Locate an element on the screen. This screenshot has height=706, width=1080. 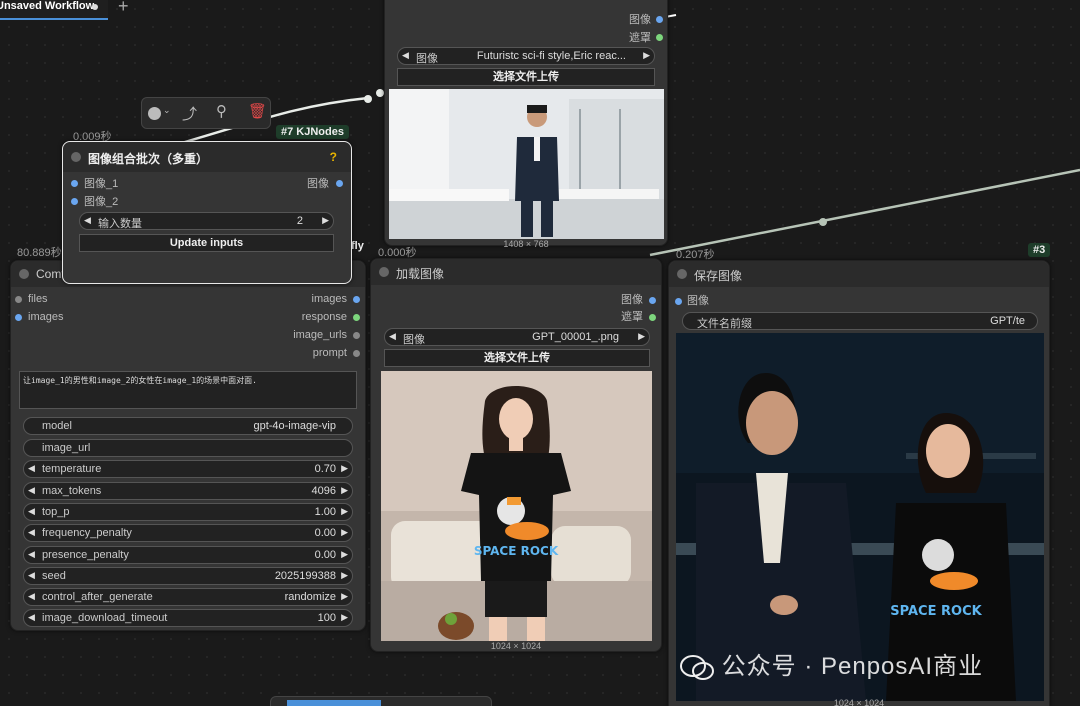
output-images-port is located at coordinates (356, 299).